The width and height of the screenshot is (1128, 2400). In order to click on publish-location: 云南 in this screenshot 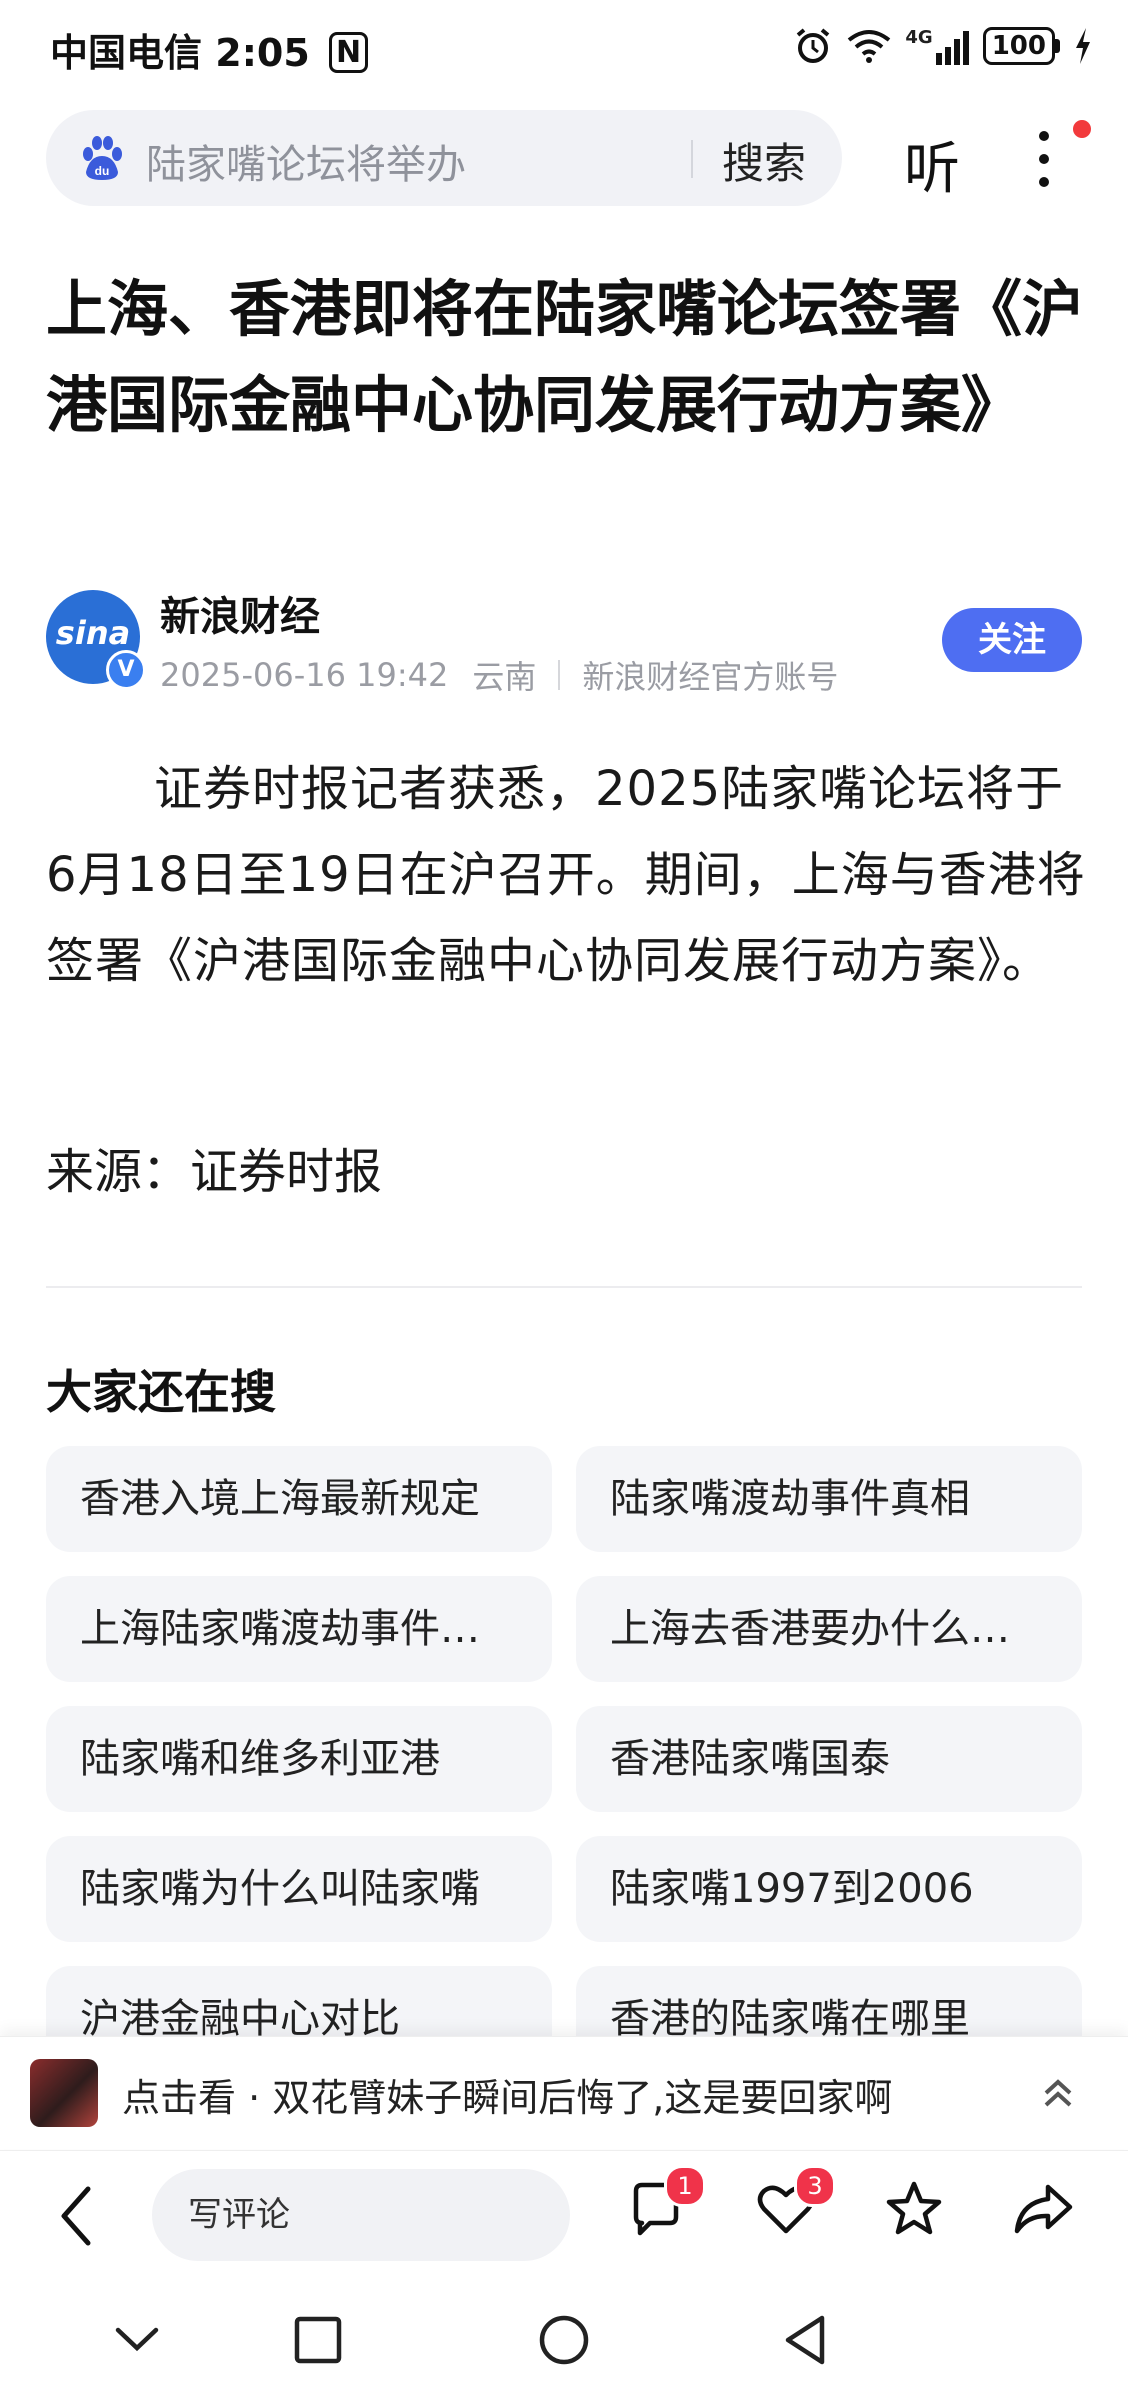, I will do `click(504, 677)`.